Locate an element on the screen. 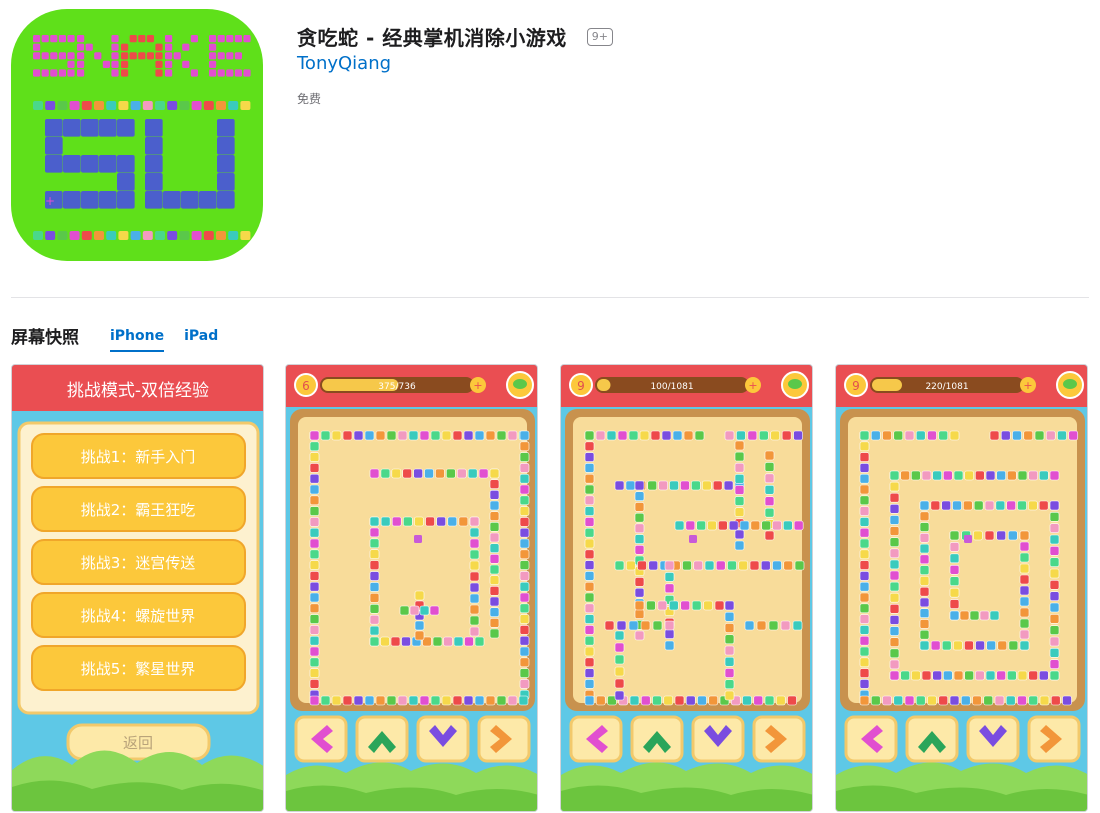 This screenshot has height=813, width=1100. grass-decoration-front is located at coordinates (137, 795).